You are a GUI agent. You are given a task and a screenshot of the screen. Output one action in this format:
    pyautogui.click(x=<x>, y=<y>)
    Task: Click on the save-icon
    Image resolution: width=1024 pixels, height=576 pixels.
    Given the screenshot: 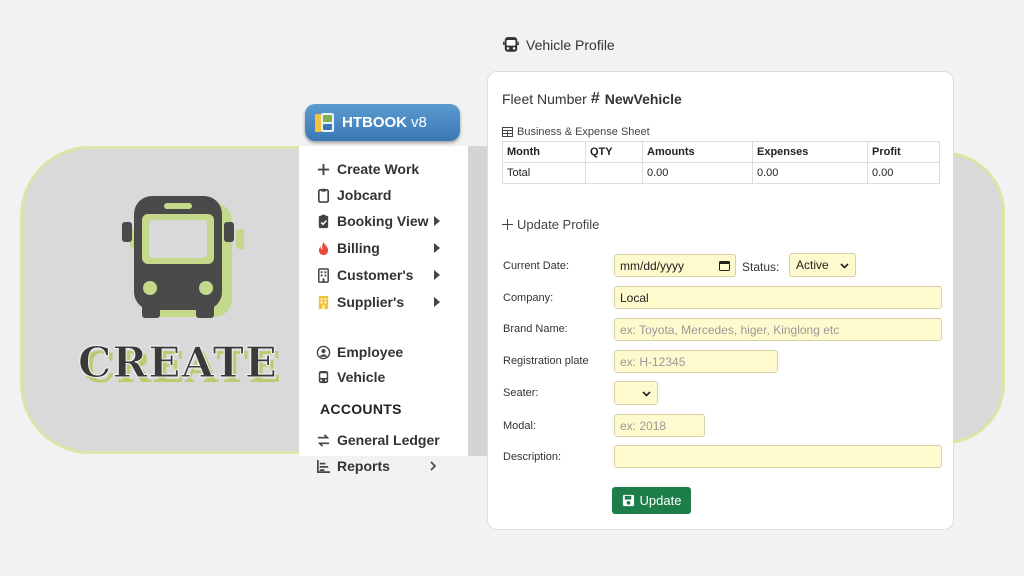 What is the action you would take?
    pyautogui.click(x=628, y=500)
    